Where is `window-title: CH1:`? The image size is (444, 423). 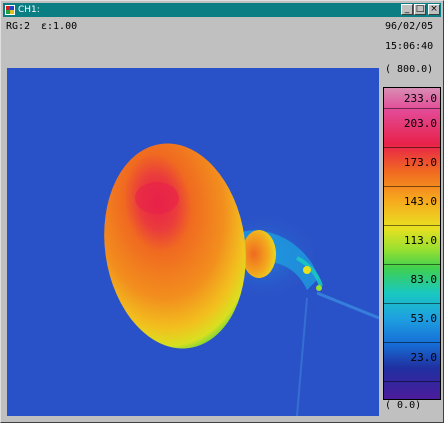
window-title: CH1: is located at coordinates (29, 10).